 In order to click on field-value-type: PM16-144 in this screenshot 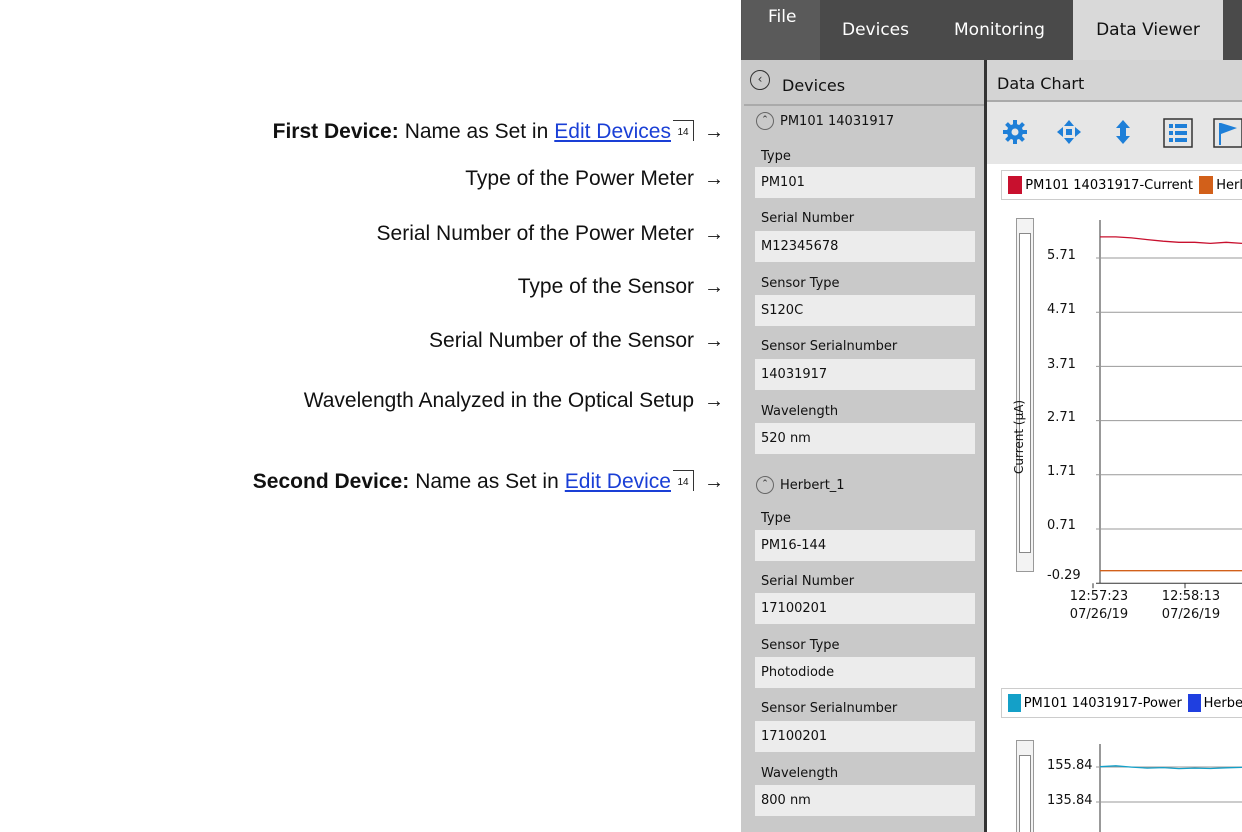, I will do `click(865, 545)`.